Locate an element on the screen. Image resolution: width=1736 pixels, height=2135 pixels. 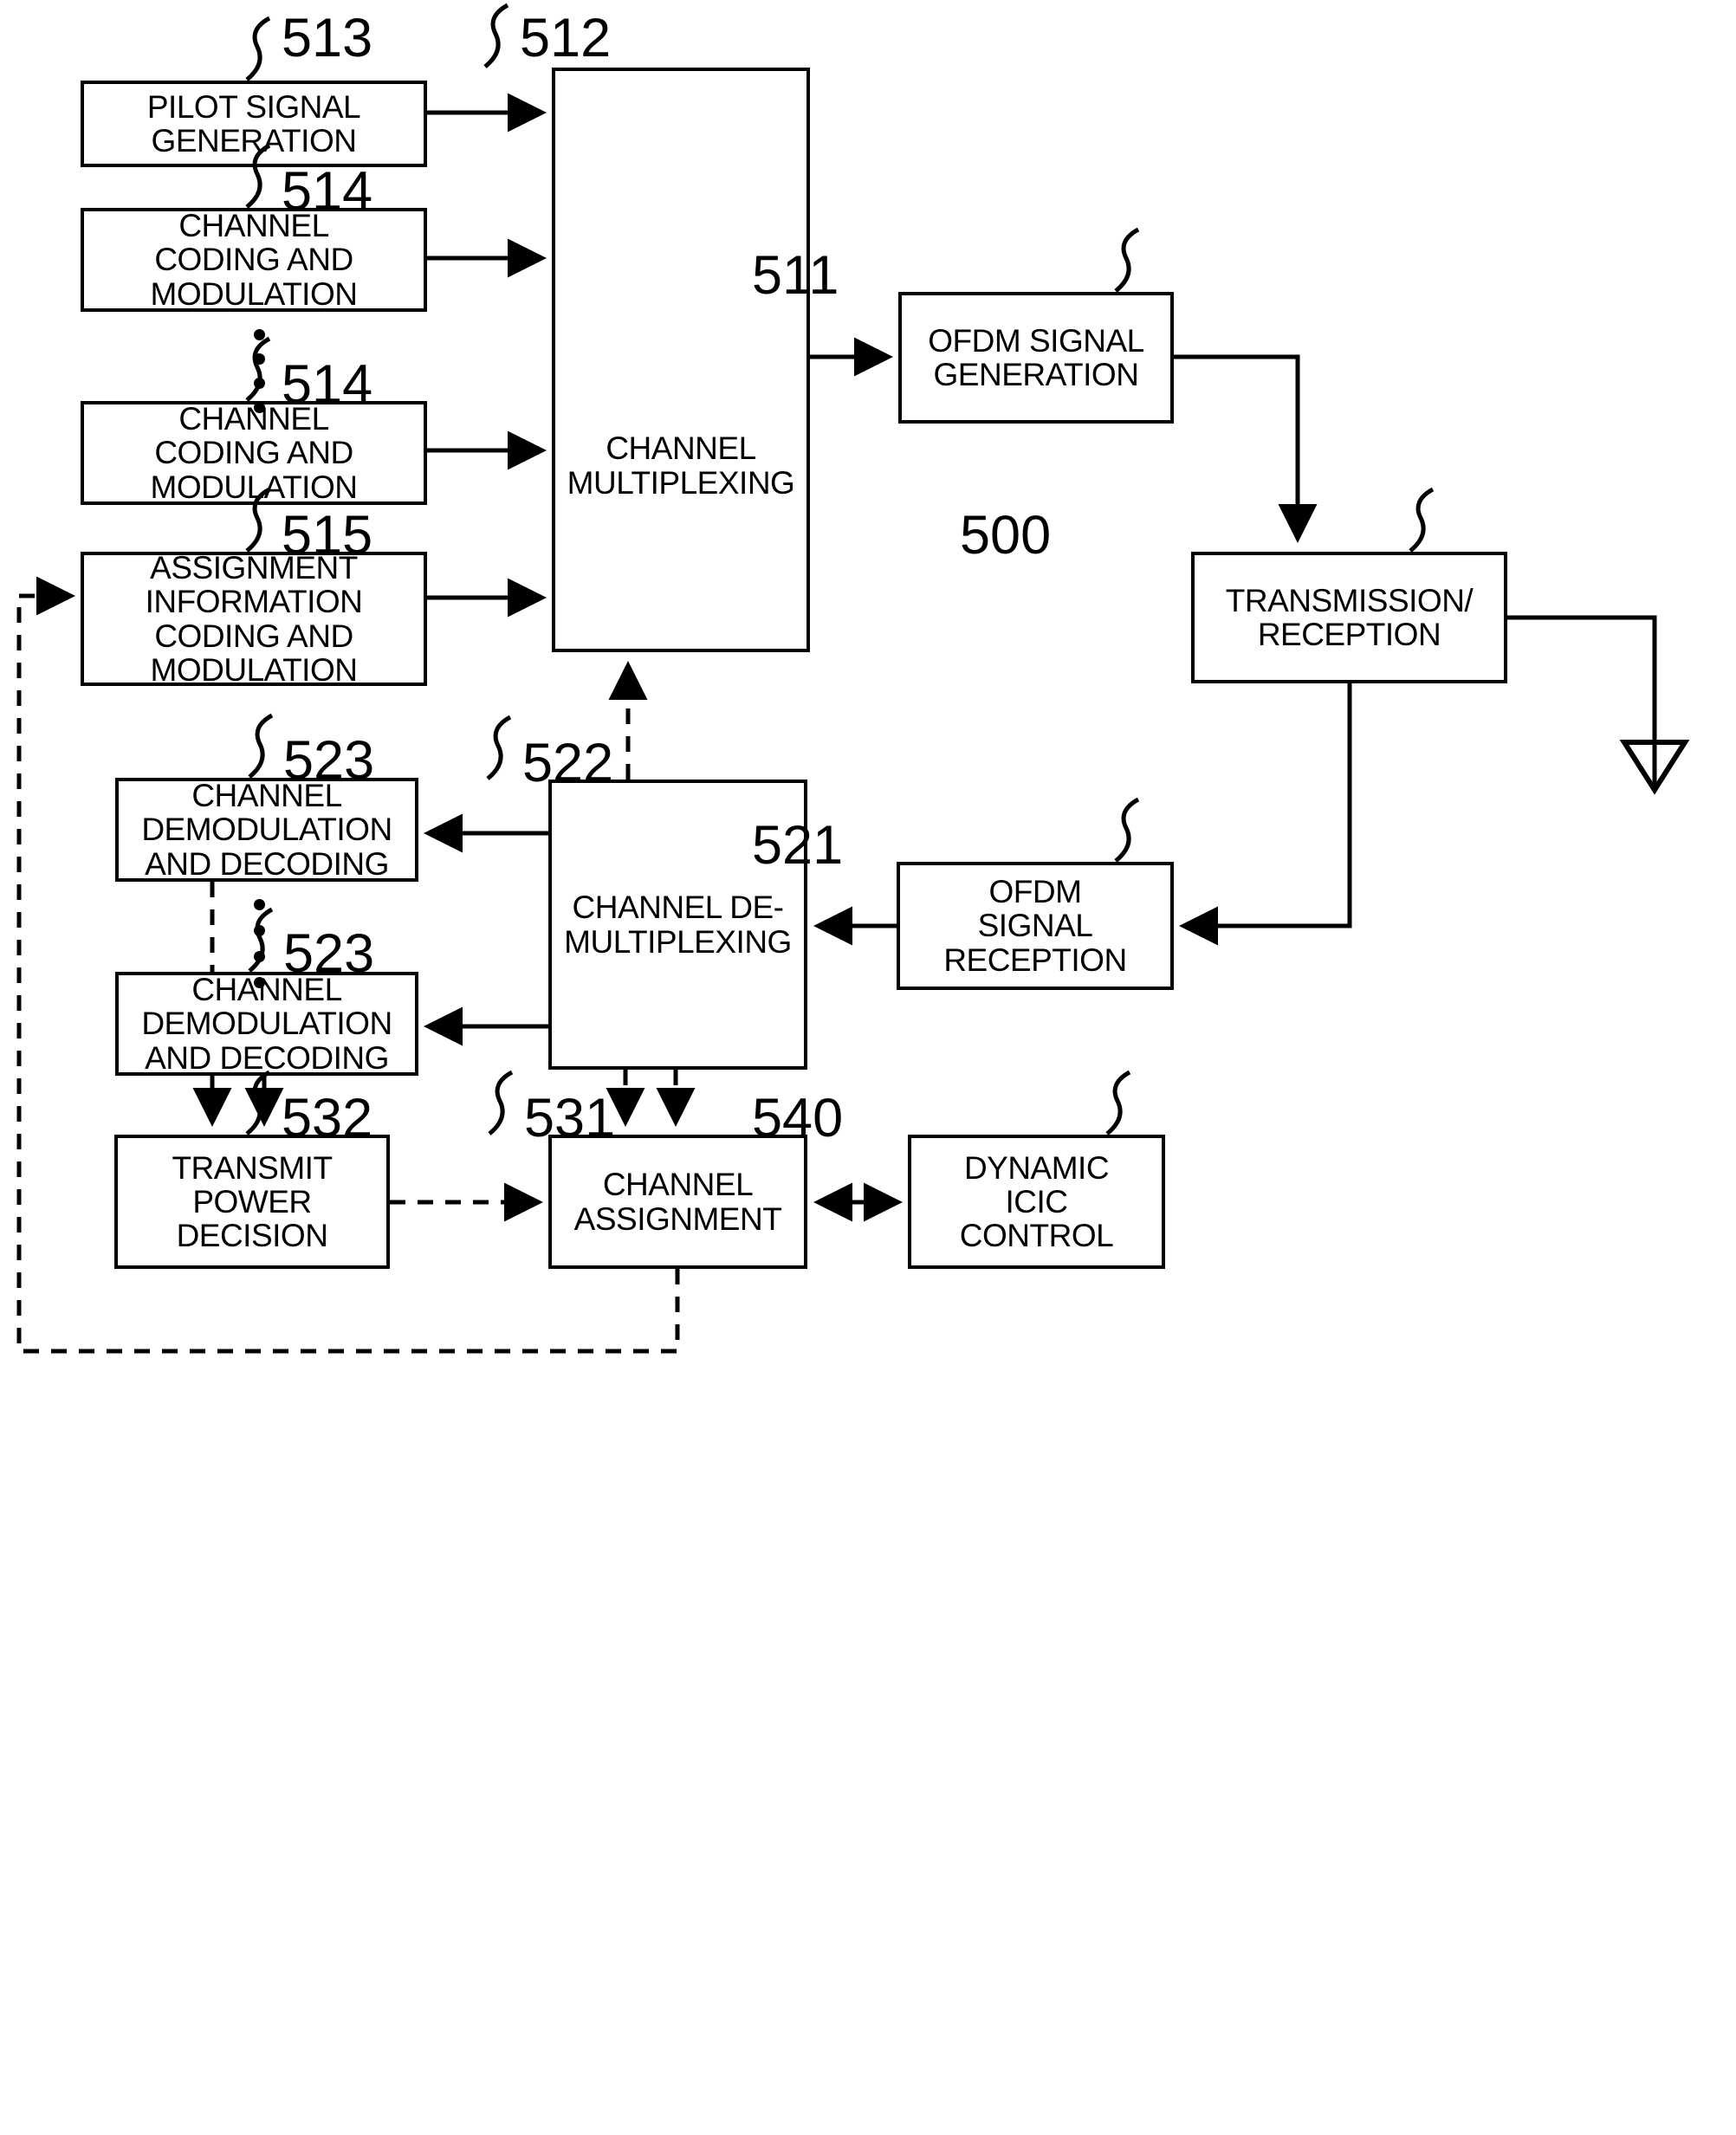
block-label: PILOT SIGNAL GENERATION is located at coordinates (254, 123).